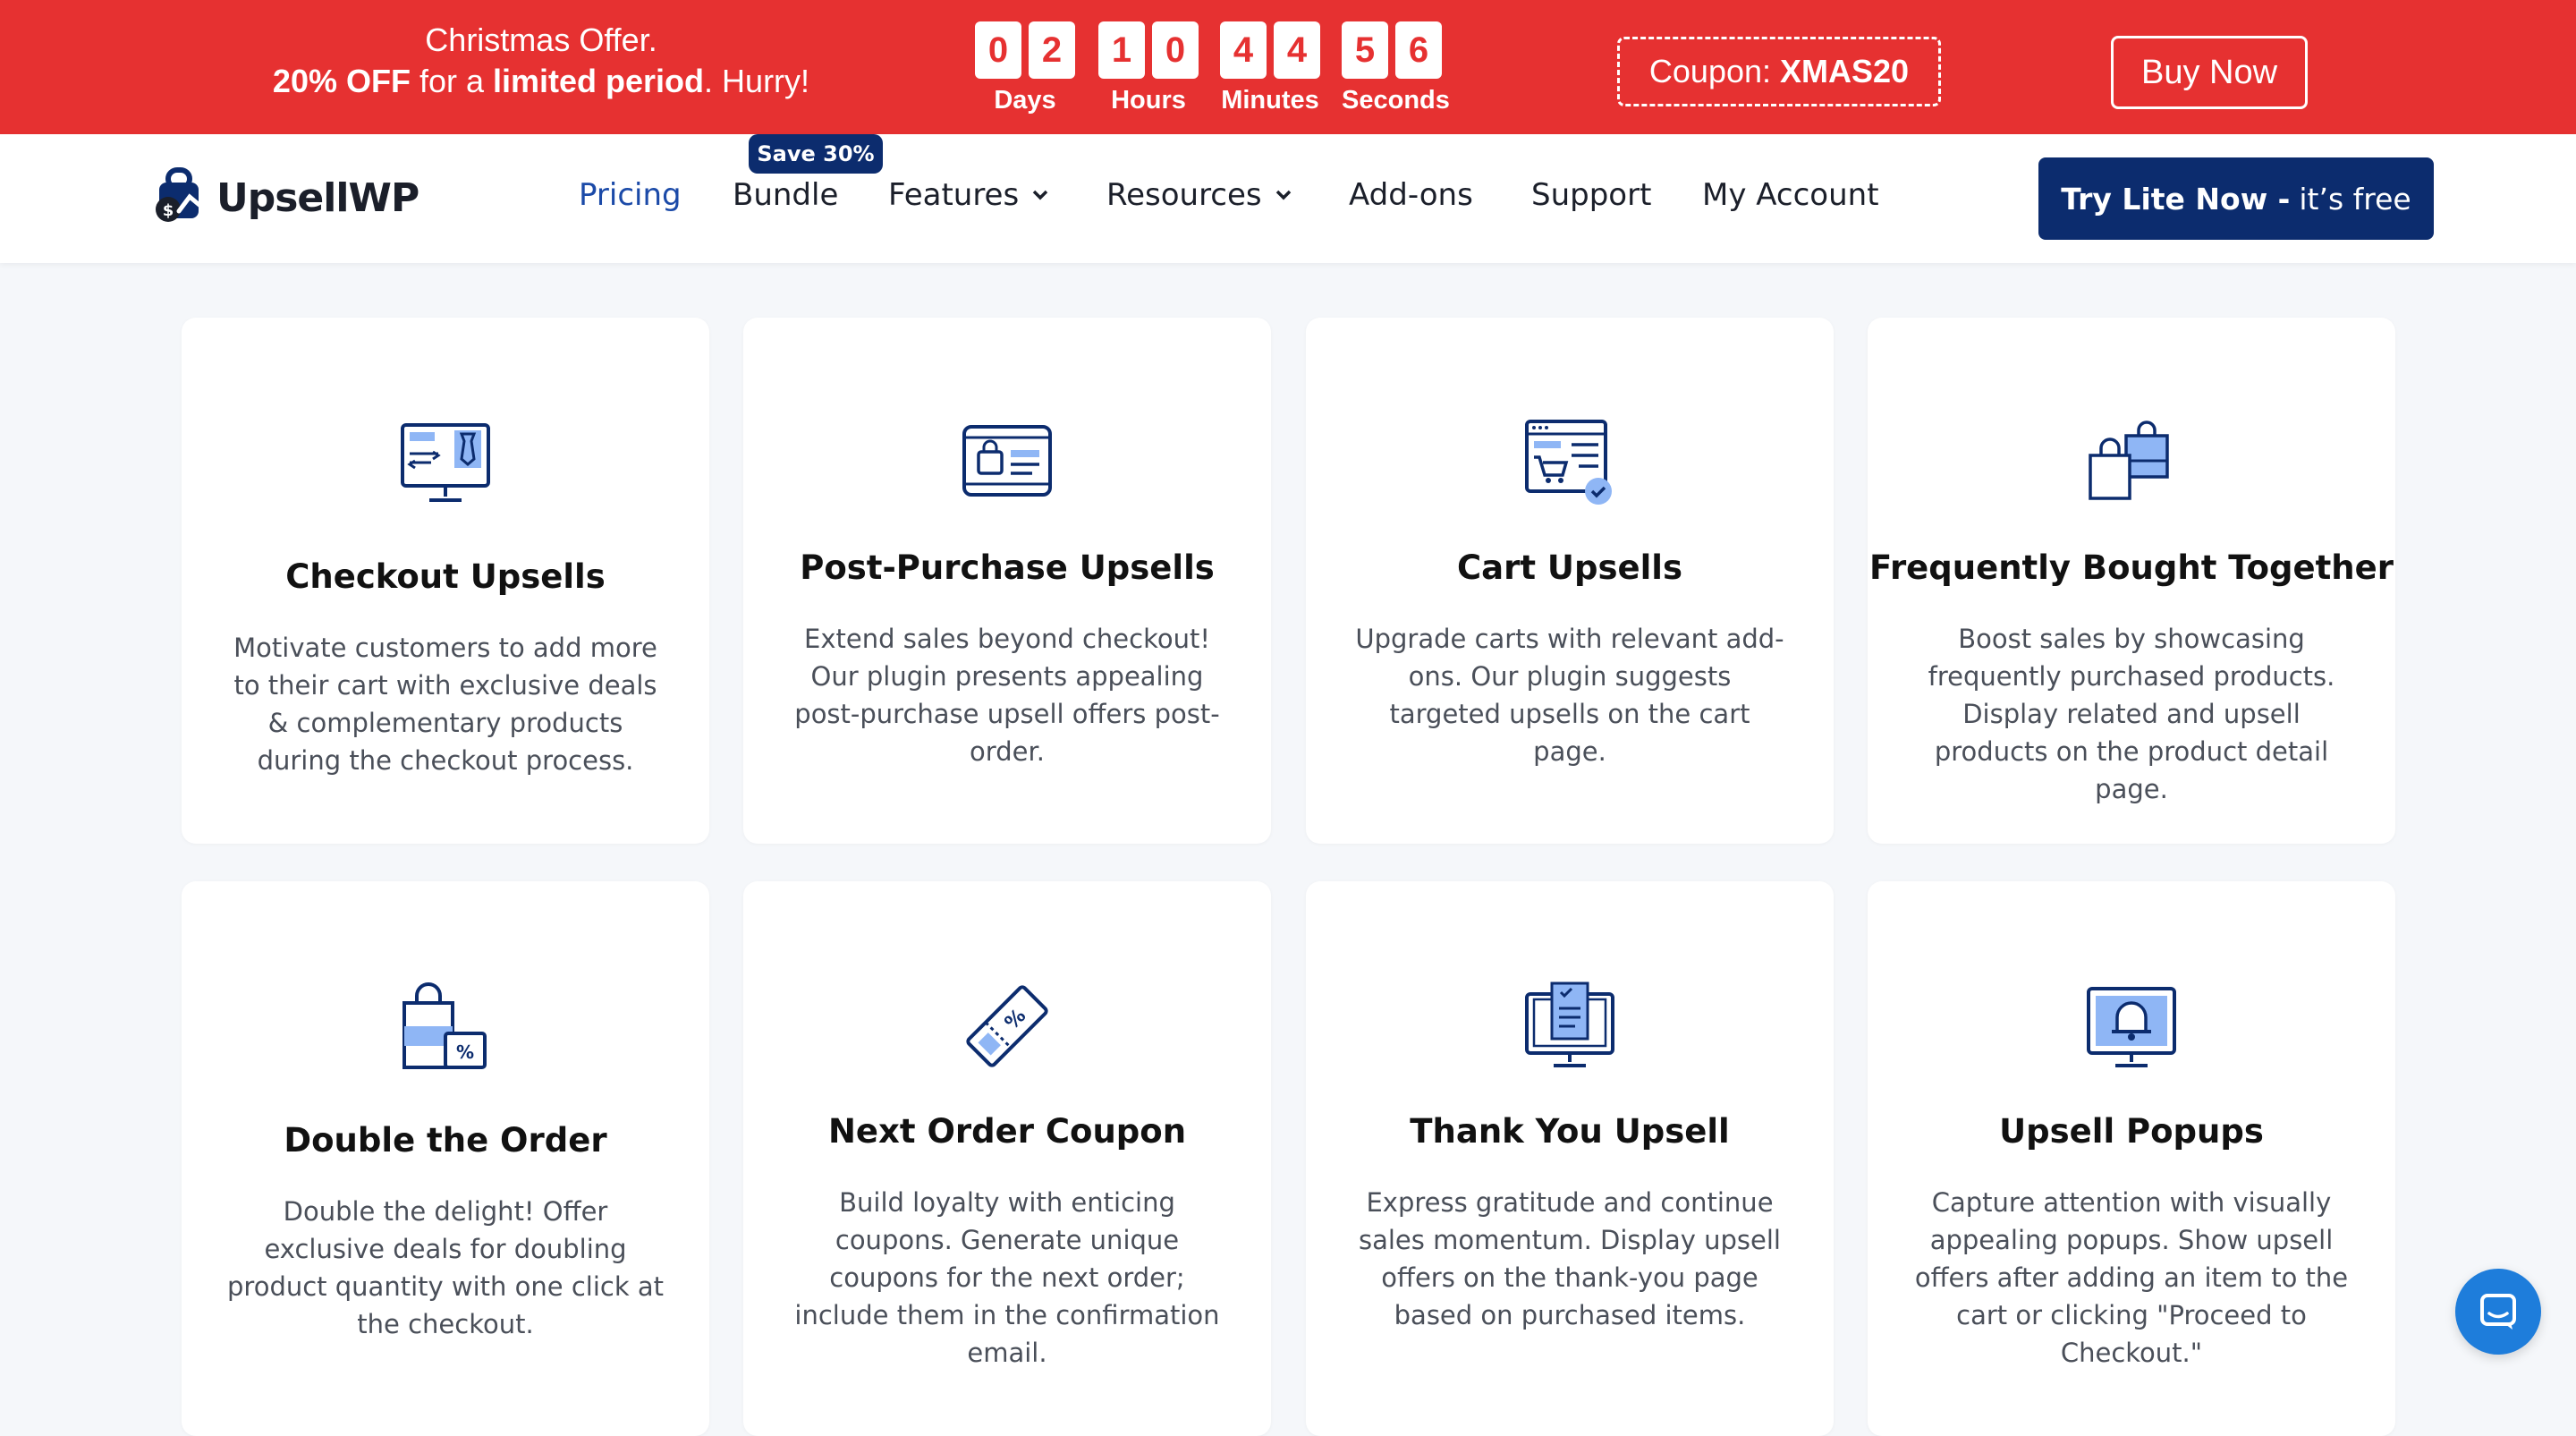 The image size is (2576, 1436). What do you see at coordinates (2131, 1131) in the screenshot?
I see `card-title: Upsell Popups` at bounding box center [2131, 1131].